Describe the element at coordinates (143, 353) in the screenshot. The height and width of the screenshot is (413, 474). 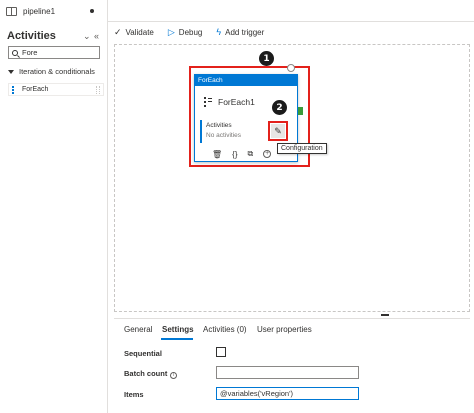
I see `sequential-label: Sequential` at that location.